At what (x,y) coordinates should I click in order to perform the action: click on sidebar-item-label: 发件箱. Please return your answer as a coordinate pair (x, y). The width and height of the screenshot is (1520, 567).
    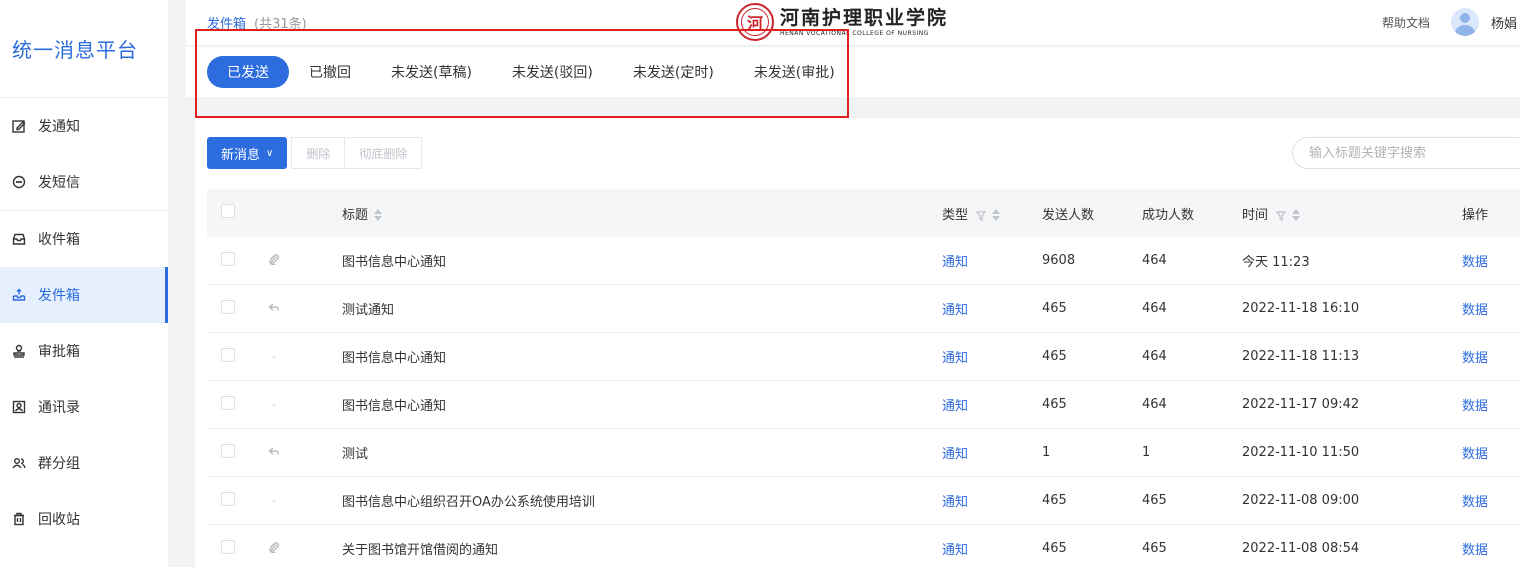
    Looking at the image, I should click on (59, 296).